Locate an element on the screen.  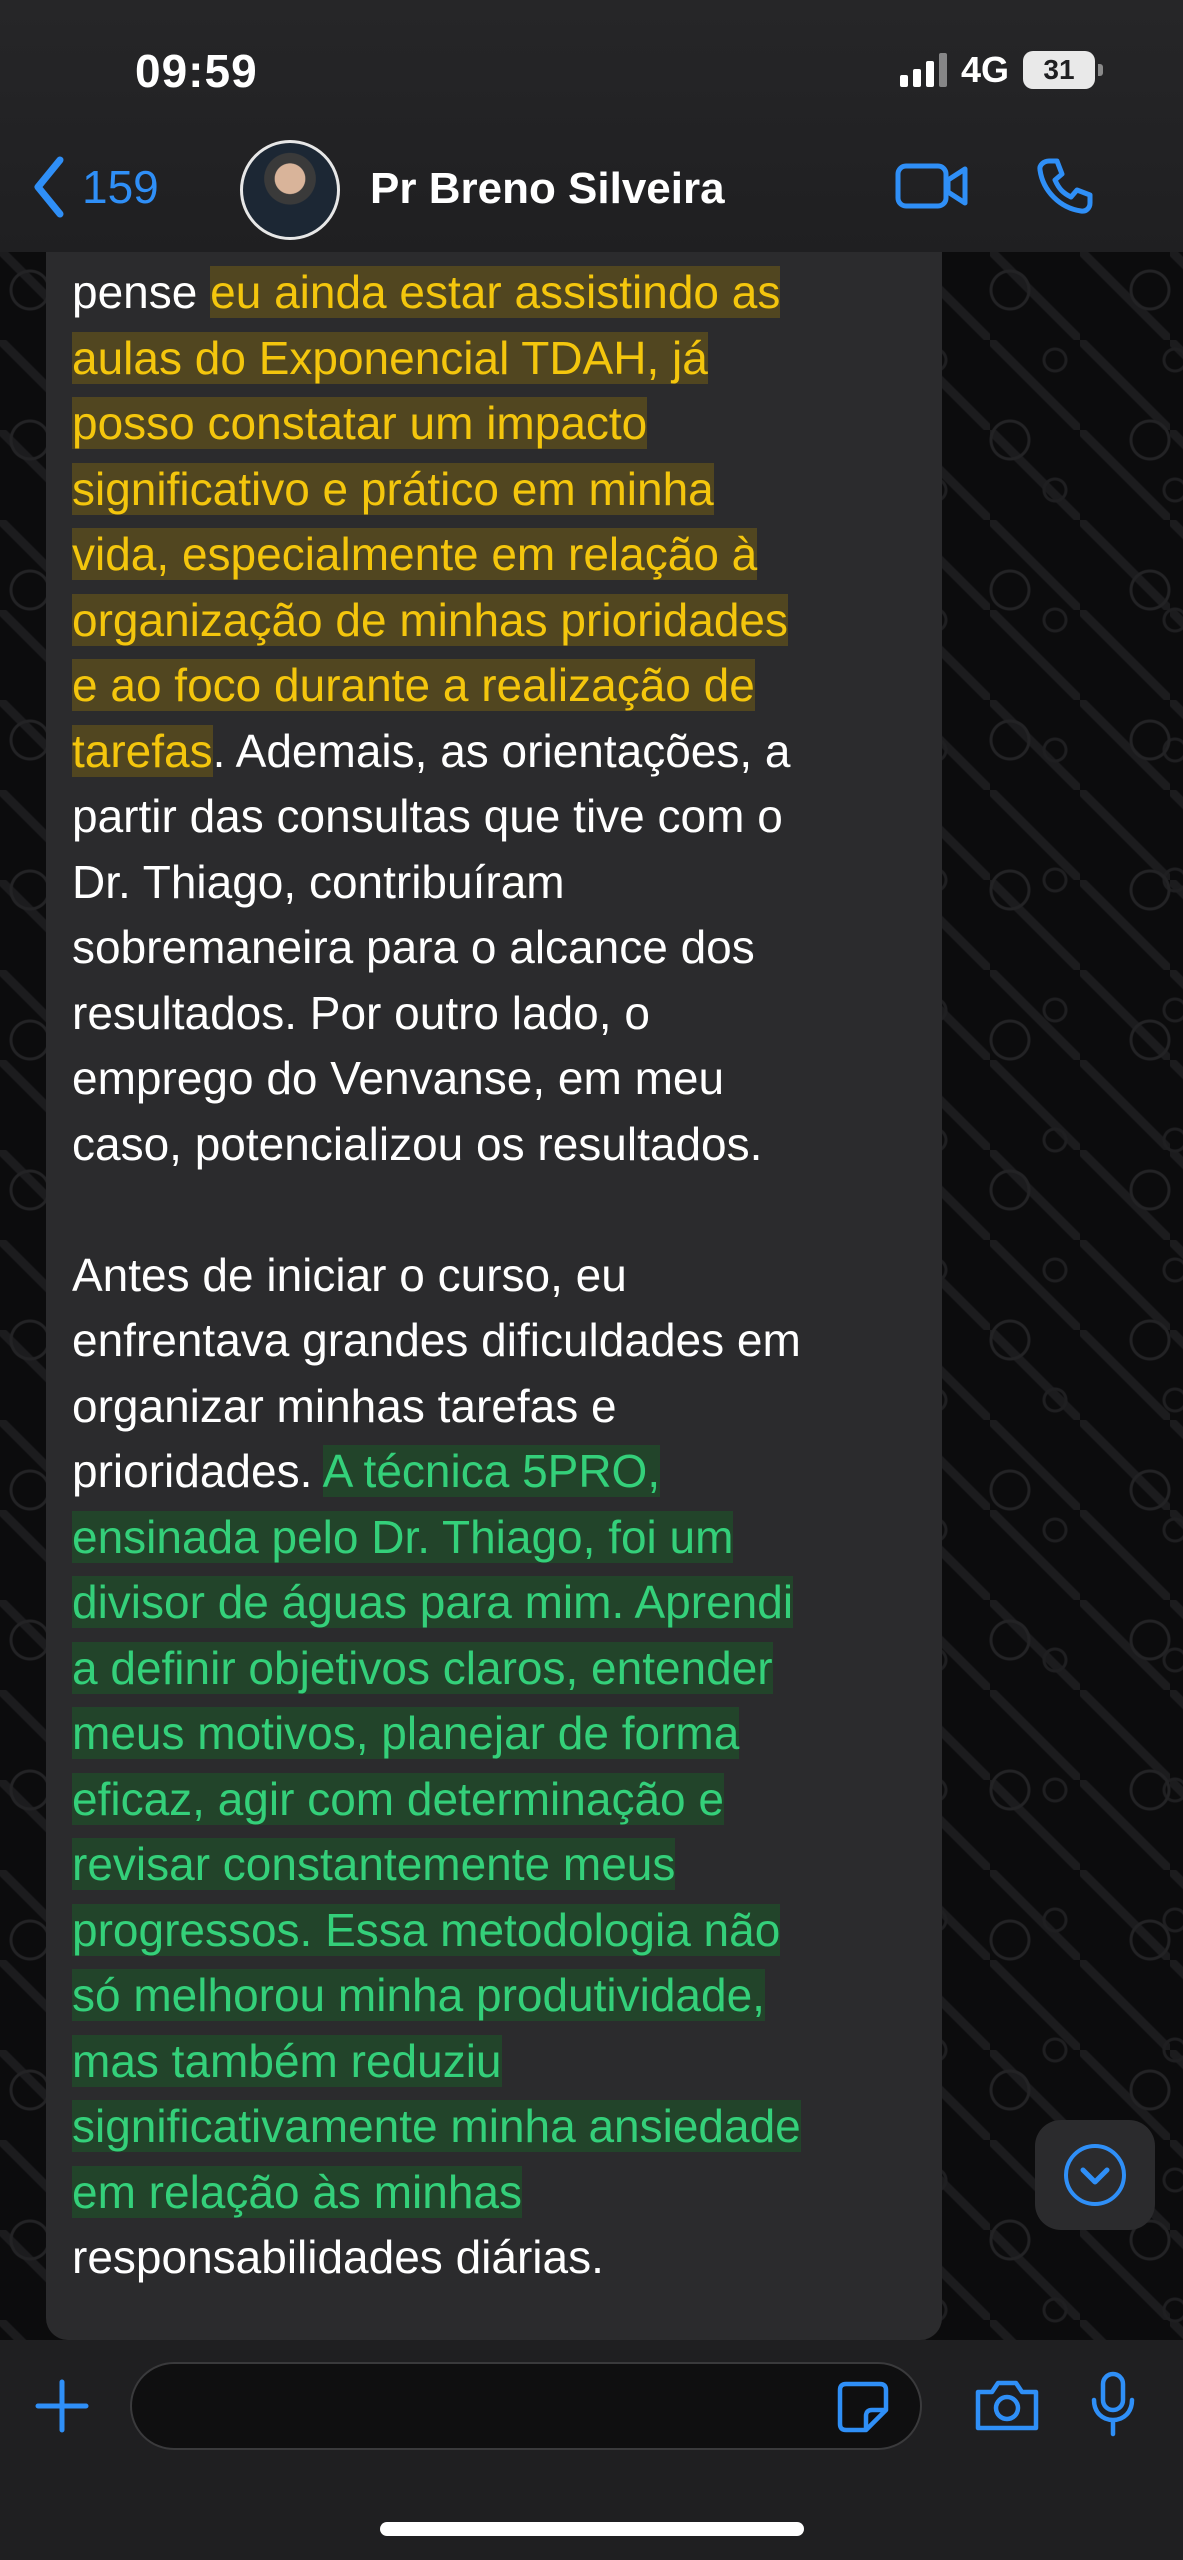
home-indicator is located at coordinates (592, 2529).